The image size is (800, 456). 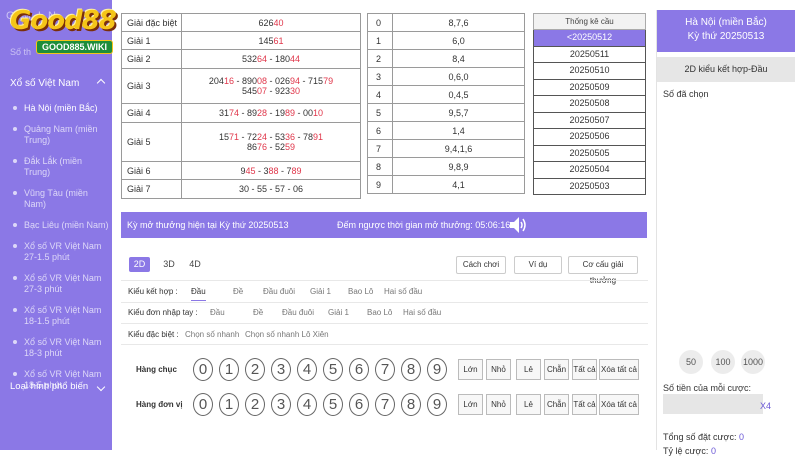 I want to click on tens-ball: 7, so click(x=385, y=369).